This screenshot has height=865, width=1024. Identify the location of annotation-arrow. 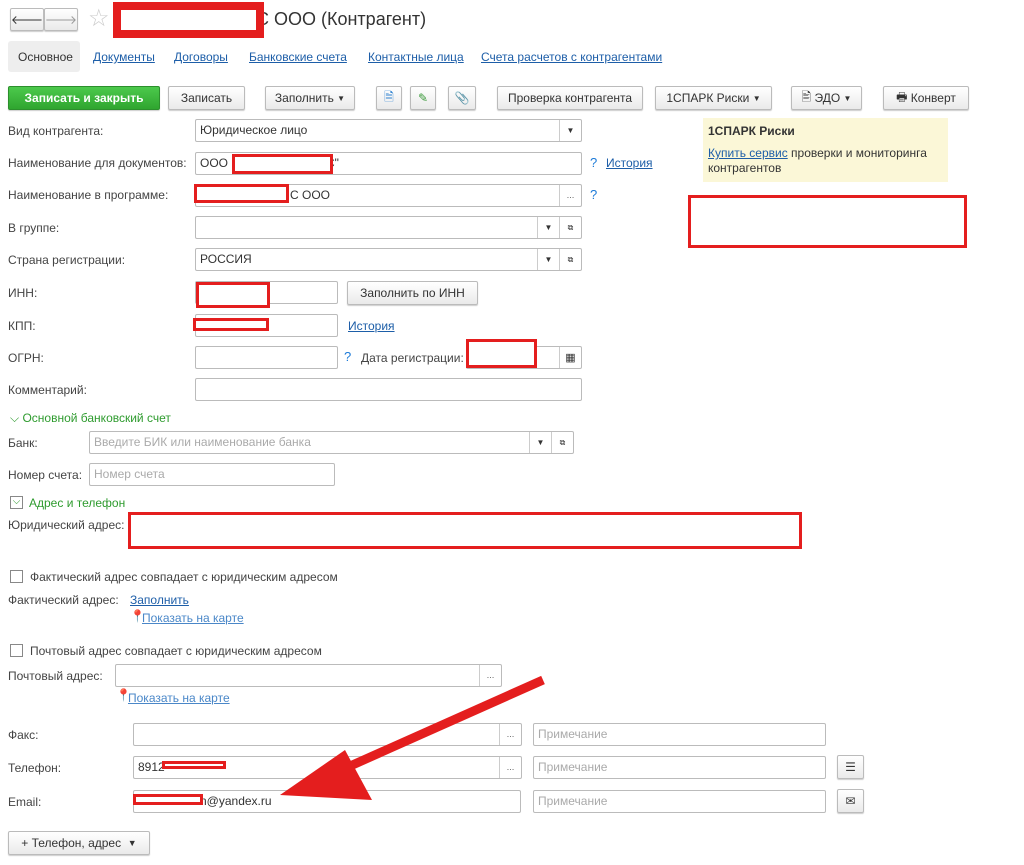
(412, 737).